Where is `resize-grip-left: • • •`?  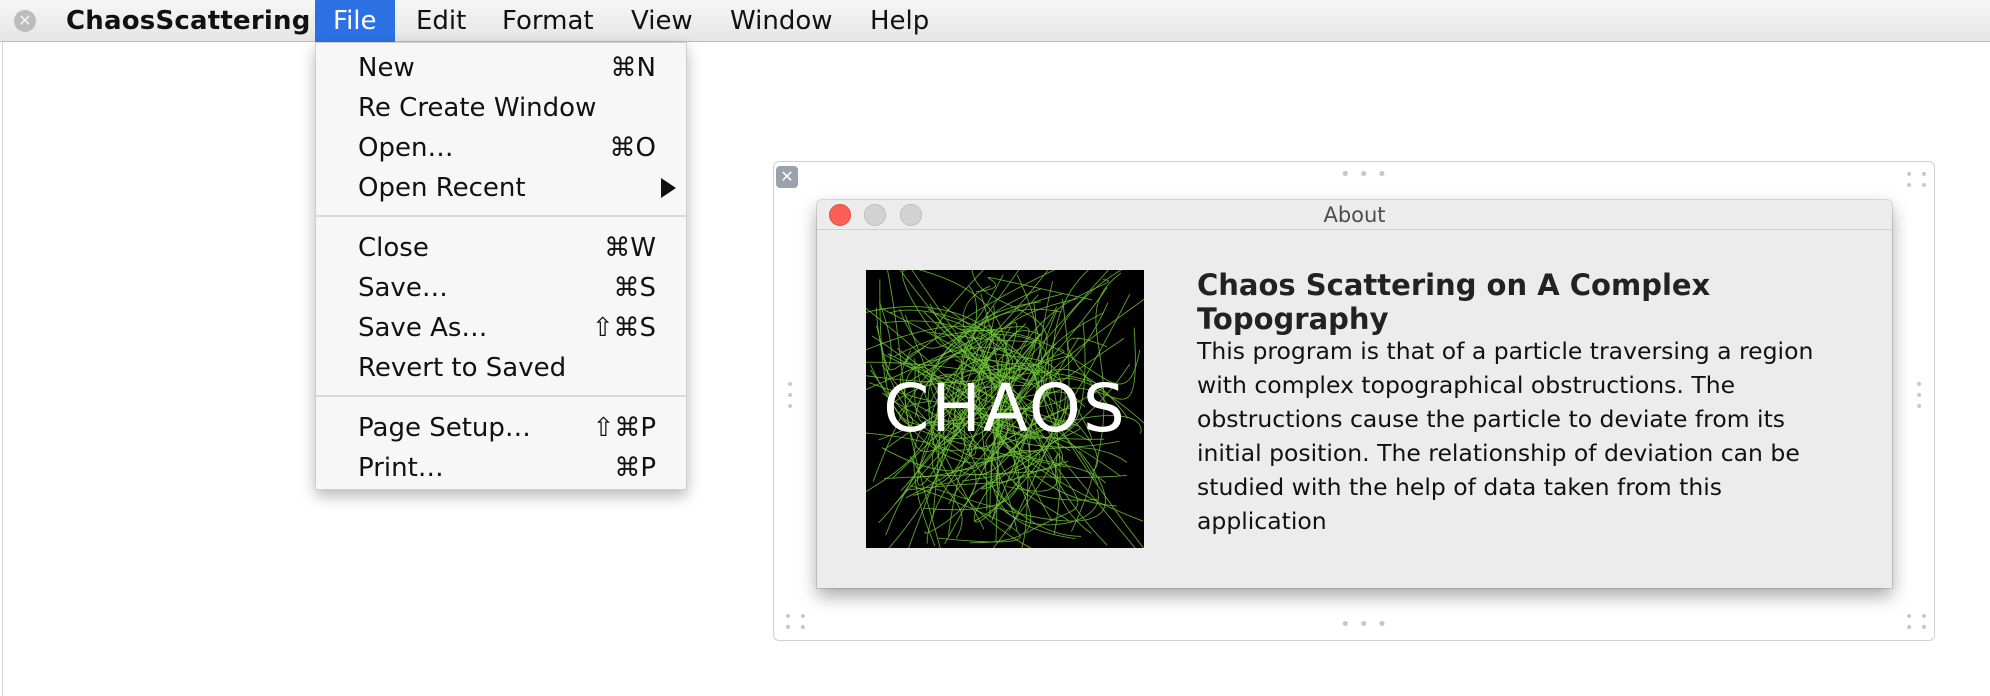 resize-grip-left: • • • is located at coordinates (790, 396).